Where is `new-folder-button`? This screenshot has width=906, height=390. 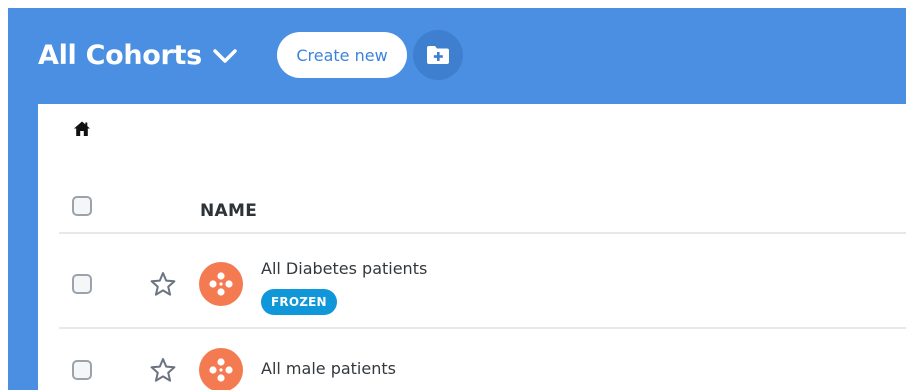 new-folder-button is located at coordinates (438, 55).